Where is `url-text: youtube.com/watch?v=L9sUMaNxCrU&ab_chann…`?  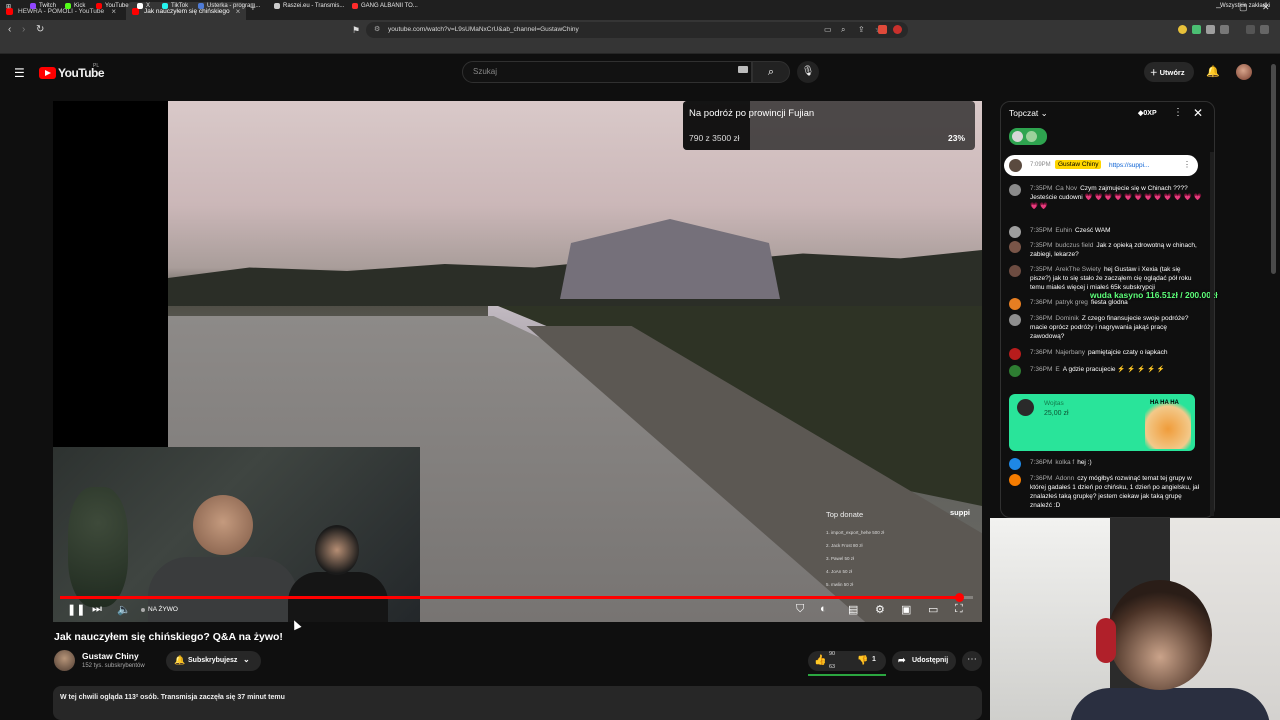 url-text: youtube.com/watch?v=L9sUMaNxCrU&ab_chann… is located at coordinates (483, 29).